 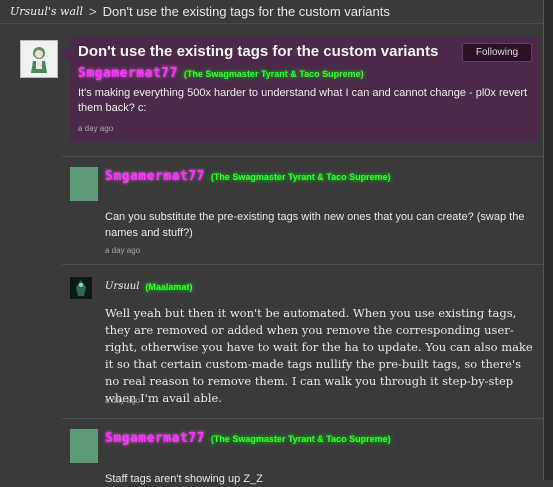 What do you see at coordinates (548, 240) in the screenshot?
I see `scrollbar-track` at bounding box center [548, 240].